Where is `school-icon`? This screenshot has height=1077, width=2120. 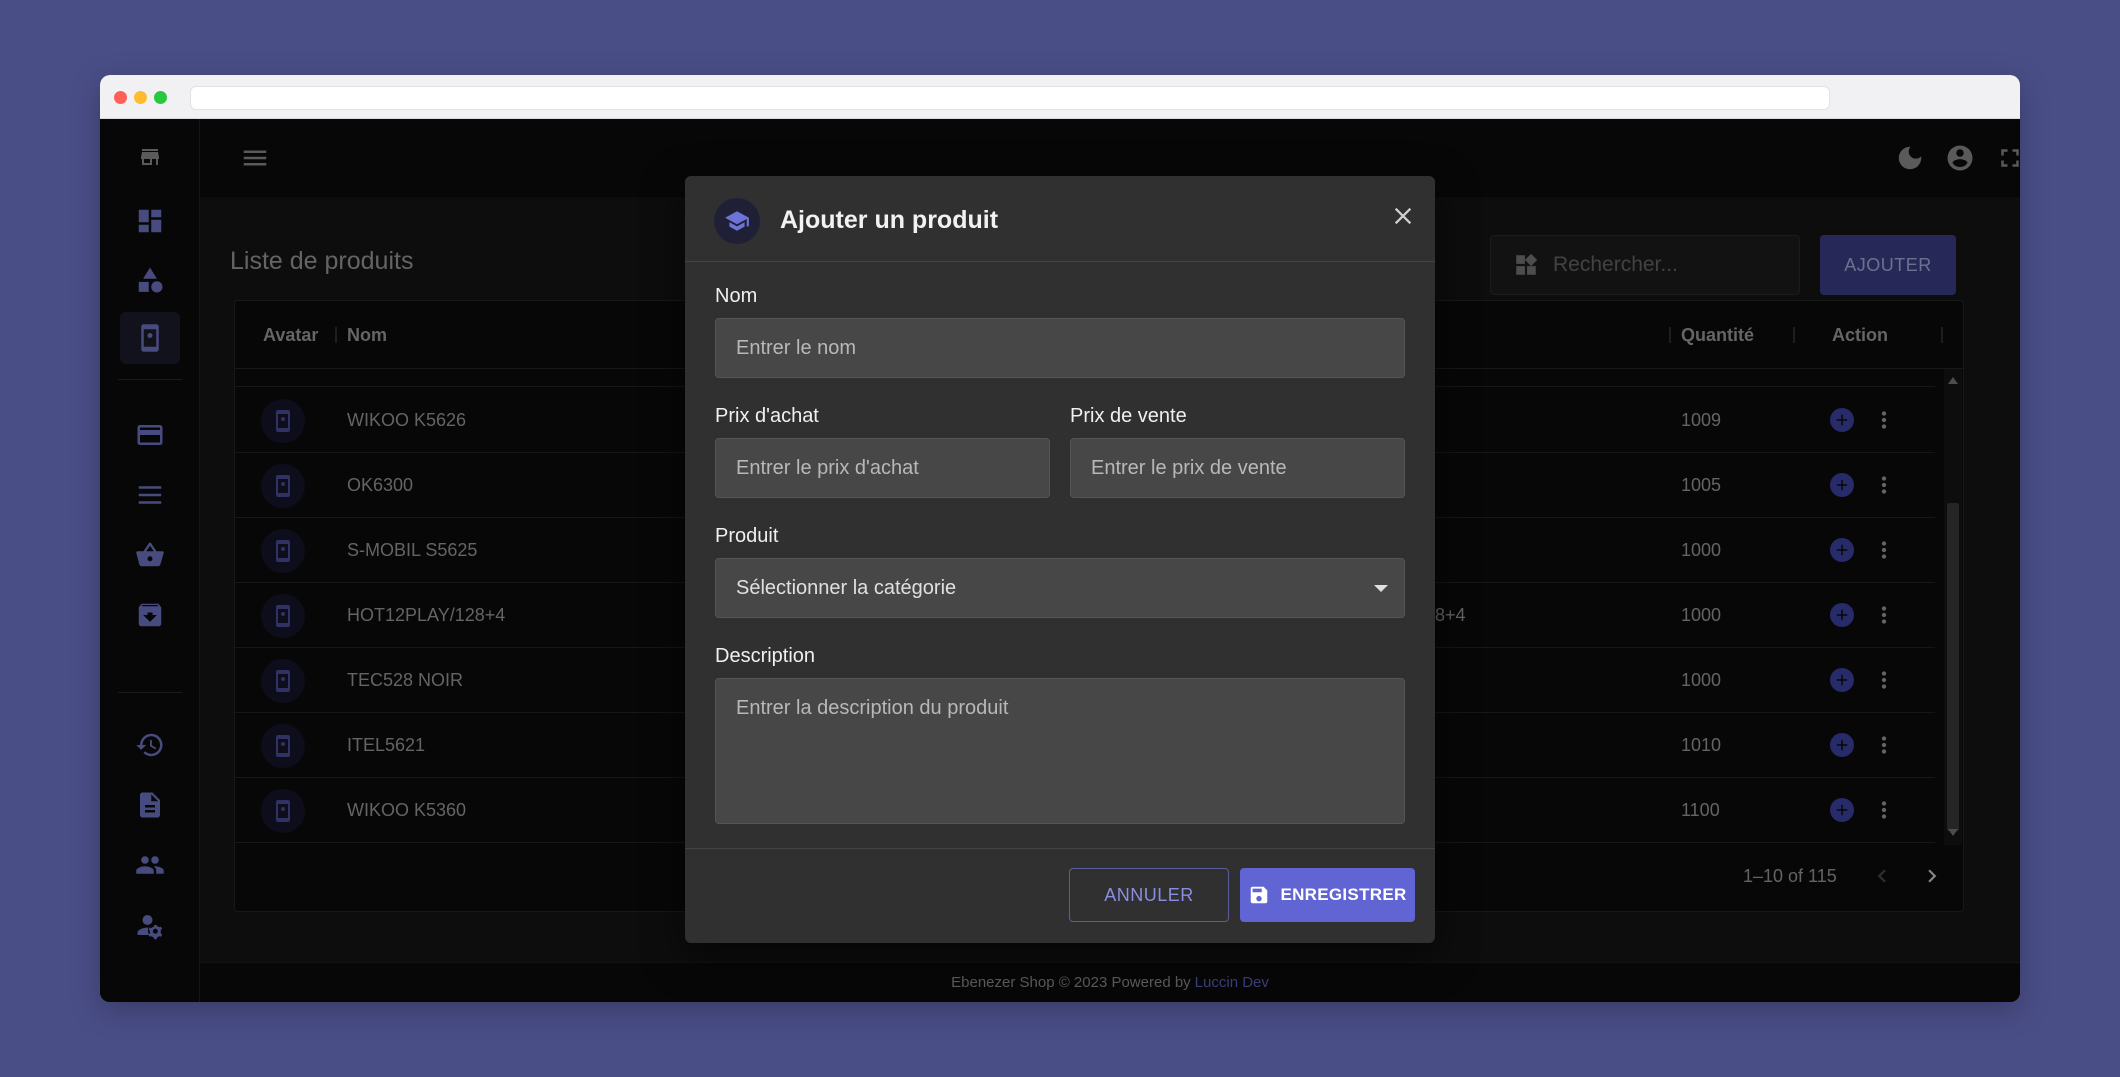 school-icon is located at coordinates (737, 221).